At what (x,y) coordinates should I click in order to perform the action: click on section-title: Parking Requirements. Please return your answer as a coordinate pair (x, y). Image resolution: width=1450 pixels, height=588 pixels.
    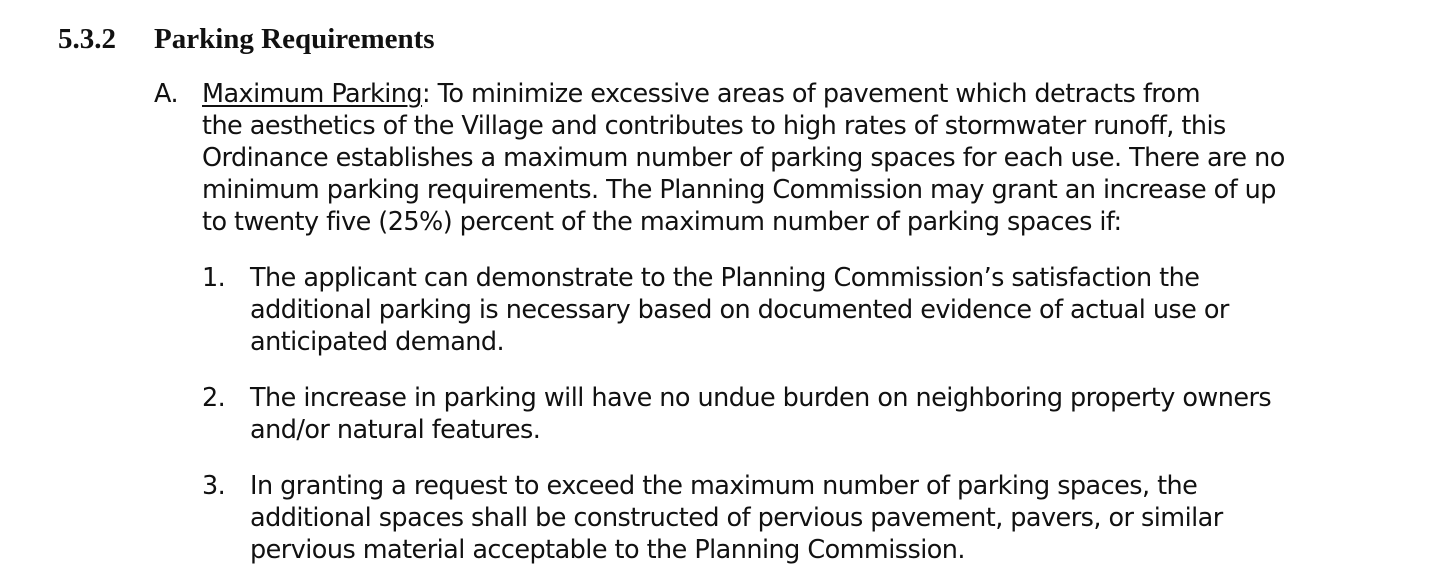
    Looking at the image, I should click on (294, 39).